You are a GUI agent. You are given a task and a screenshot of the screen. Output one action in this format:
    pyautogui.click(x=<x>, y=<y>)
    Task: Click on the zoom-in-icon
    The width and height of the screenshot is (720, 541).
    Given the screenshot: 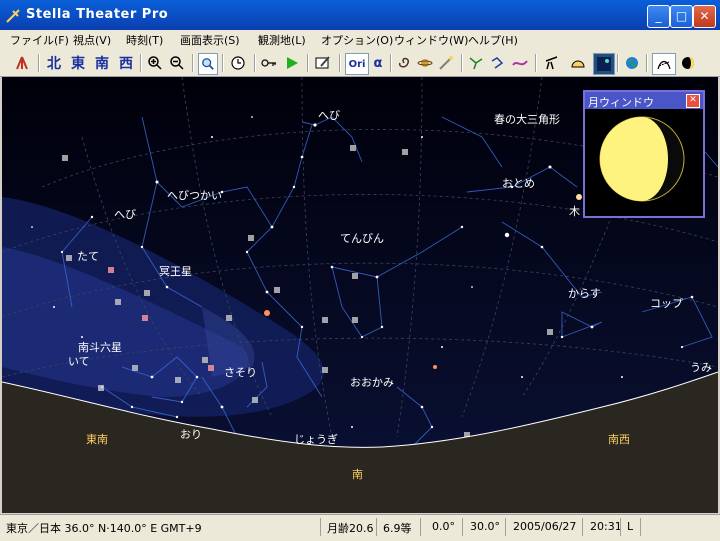 What is the action you would take?
    pyautogui.click(x=155, y=63)
    